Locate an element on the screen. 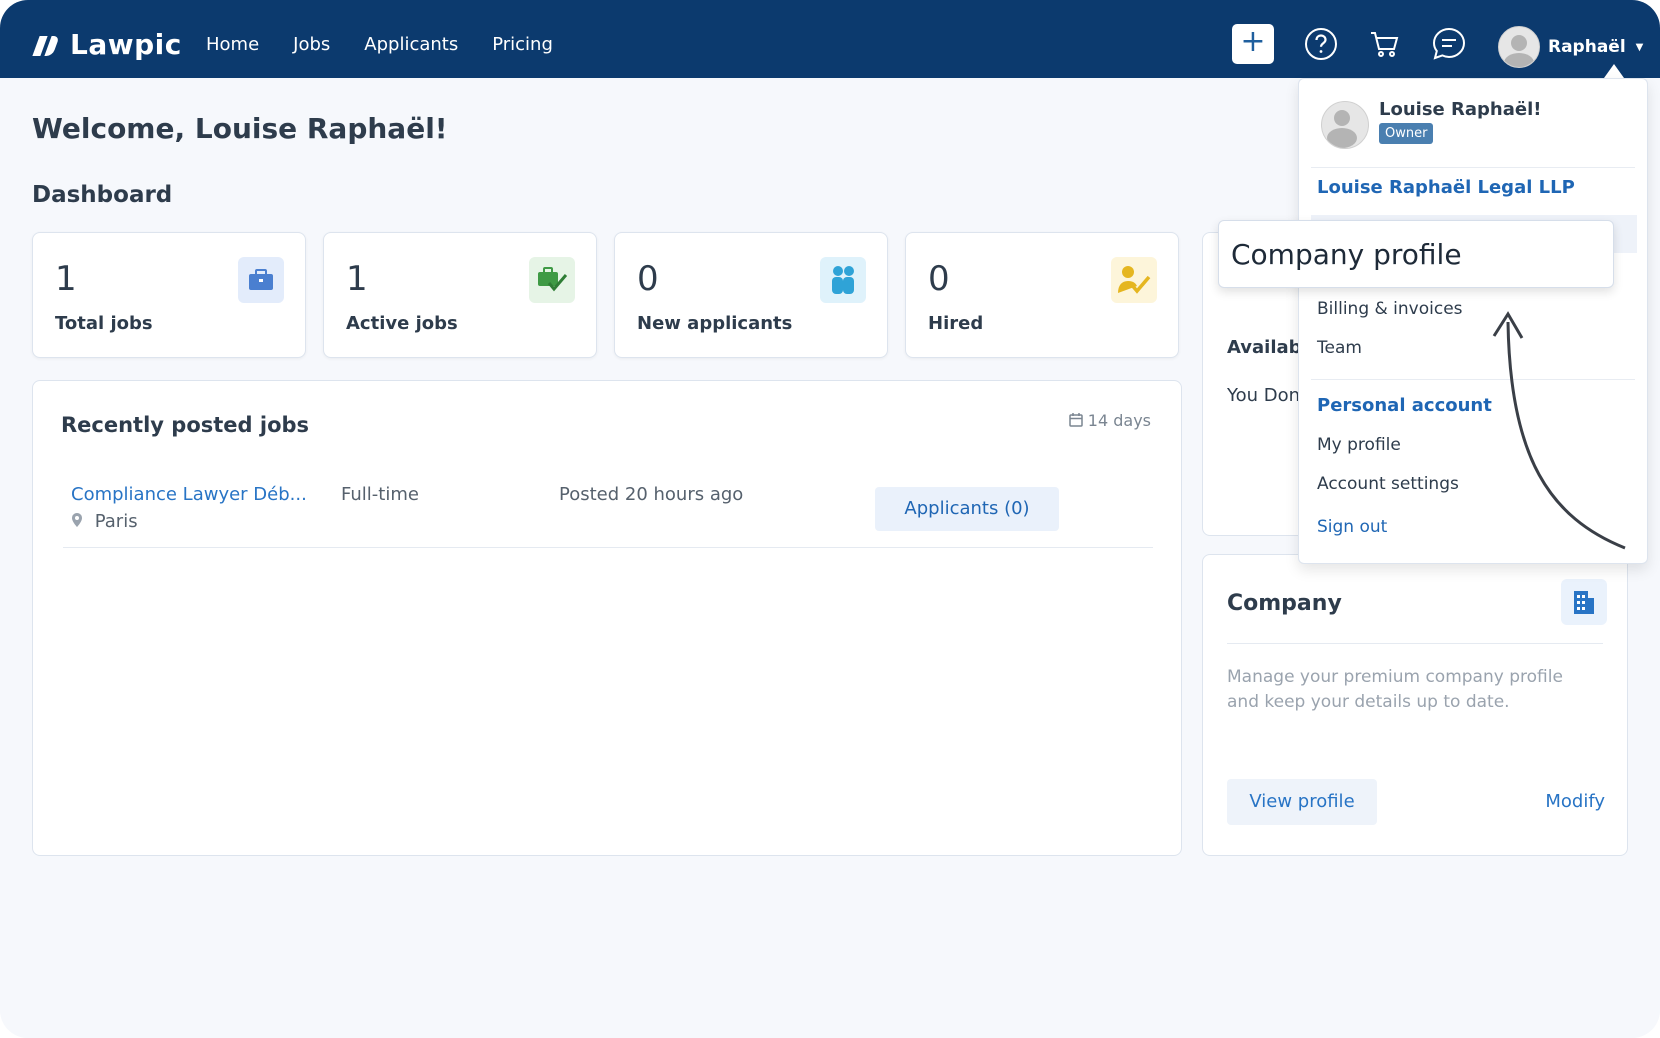 Image resolution: width=1660 pixels, height=1038 pixels. menu-item-billing: Billing & invoices is located at coordinates (1390, 309).